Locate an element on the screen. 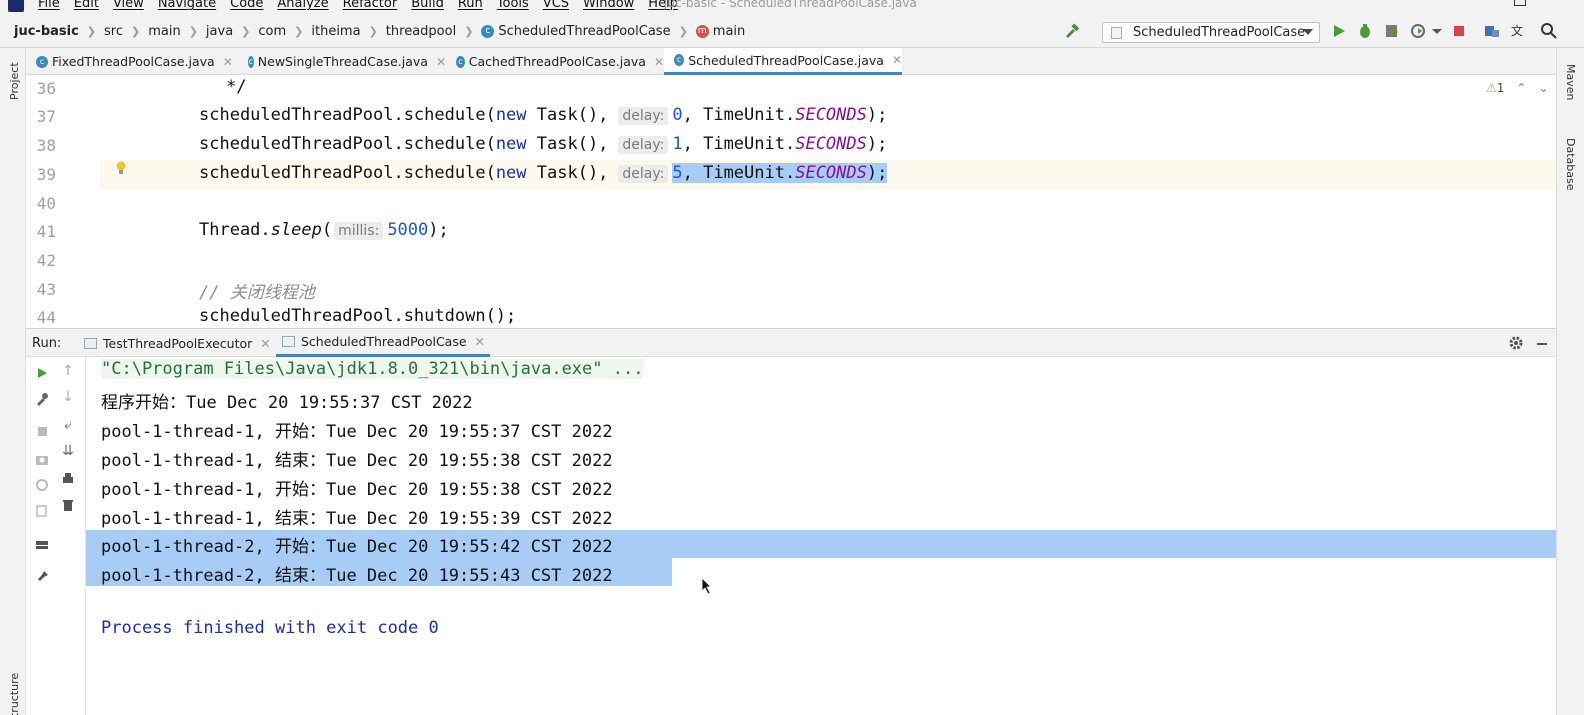 Image resolution: width=1584 pixels, height=715 pixels. coverage-icon is located at coordinates (1392, 31).